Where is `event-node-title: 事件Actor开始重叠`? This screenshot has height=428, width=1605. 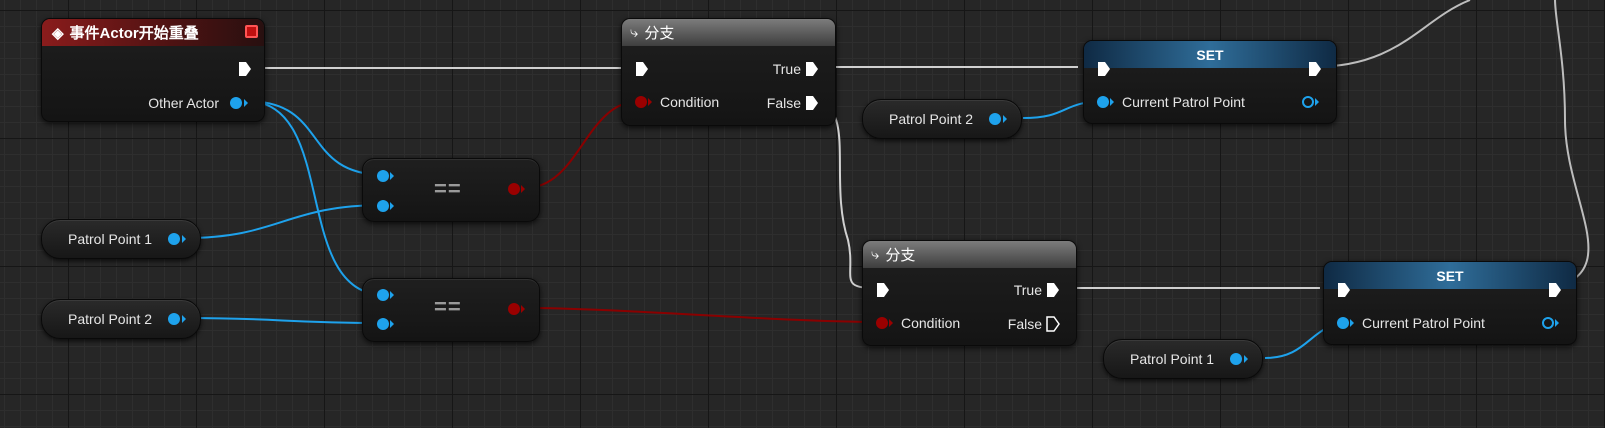
event-node-title: 事件Actor开始重叠 is located at coordinates (134, 33).